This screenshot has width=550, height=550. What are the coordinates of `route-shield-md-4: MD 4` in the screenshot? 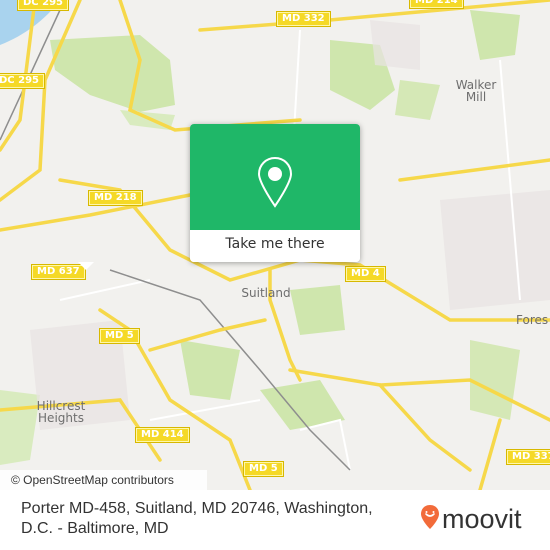 It's located at (365, 274).